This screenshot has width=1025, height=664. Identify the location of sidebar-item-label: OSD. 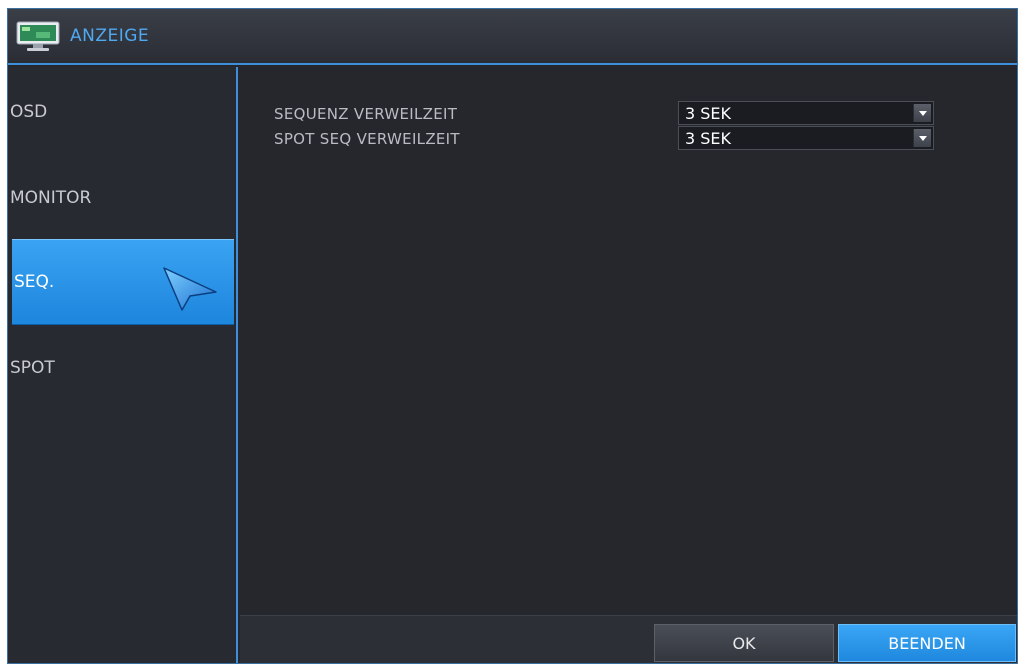
(29, 112).